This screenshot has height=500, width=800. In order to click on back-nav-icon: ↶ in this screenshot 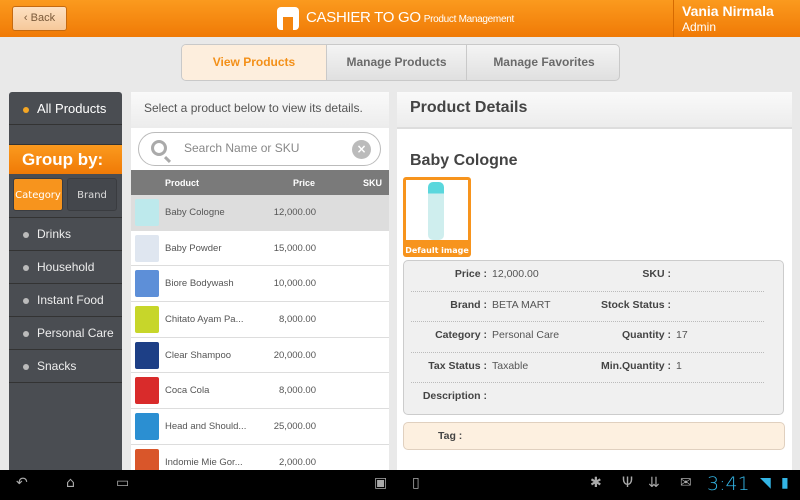, I will do `click(22, 483)`.